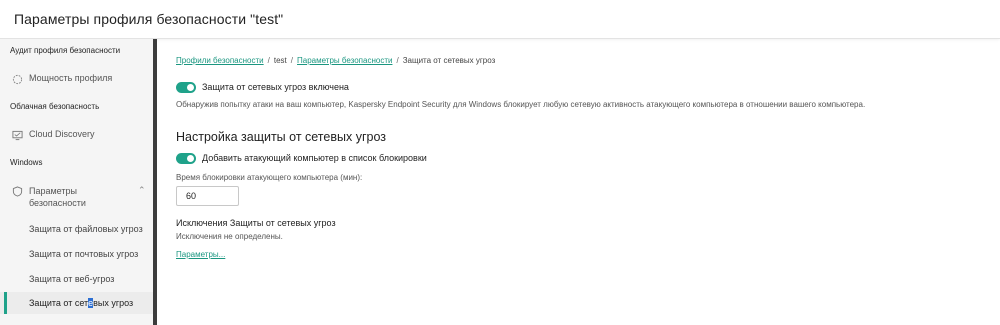  What do you see at coordinates (83, 254) in the screenshot?
I see `sidebar-subitem-mail-threats: Защита от почтовых угроз` at bounding box center [83, 254].